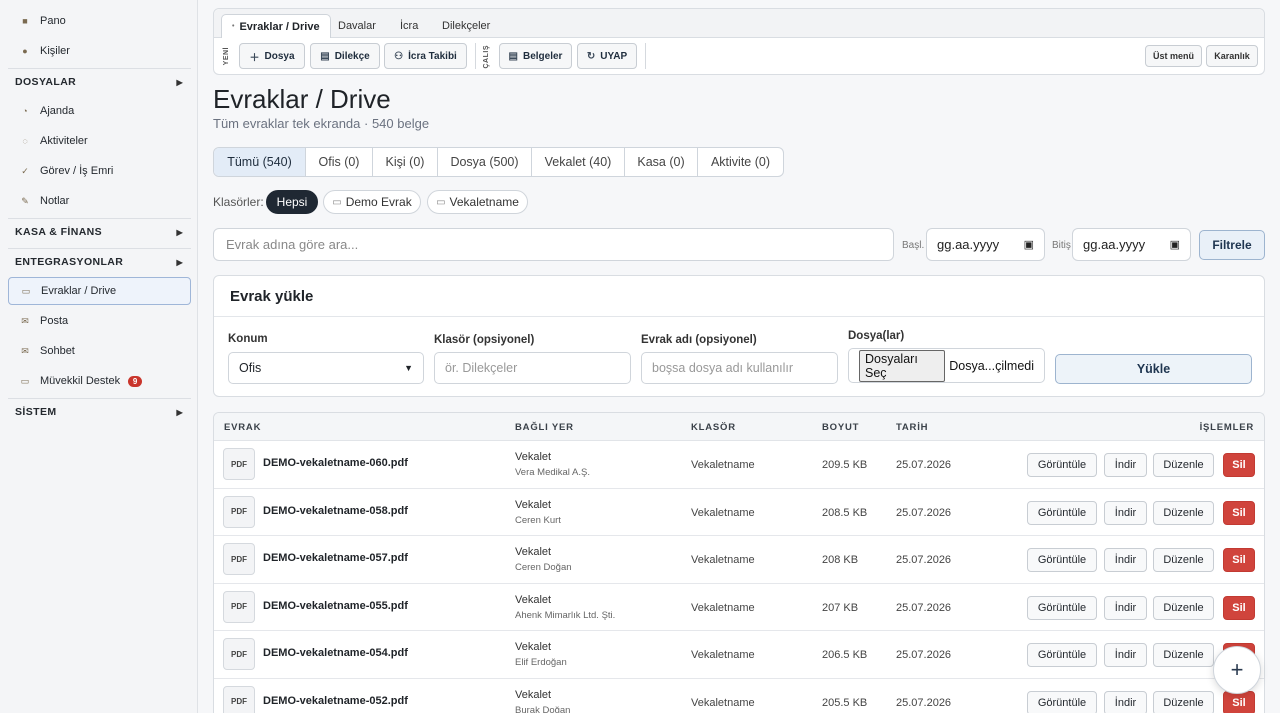 The image size is (1280, 713). What do you see at coordinates (607, 56) in the screenshot?
I see `uyap-button: ↻ UYAP` at bounding box center [607, 56].